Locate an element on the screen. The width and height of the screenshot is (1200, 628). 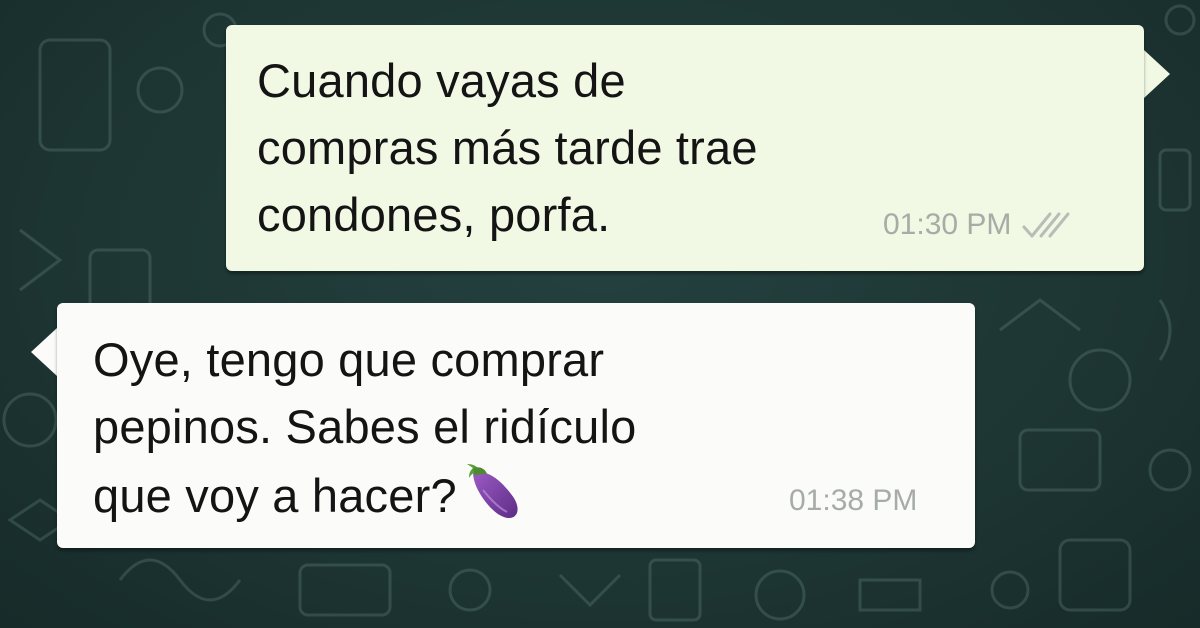
incoming-bubble-tail is located at coordinates (44, 352).